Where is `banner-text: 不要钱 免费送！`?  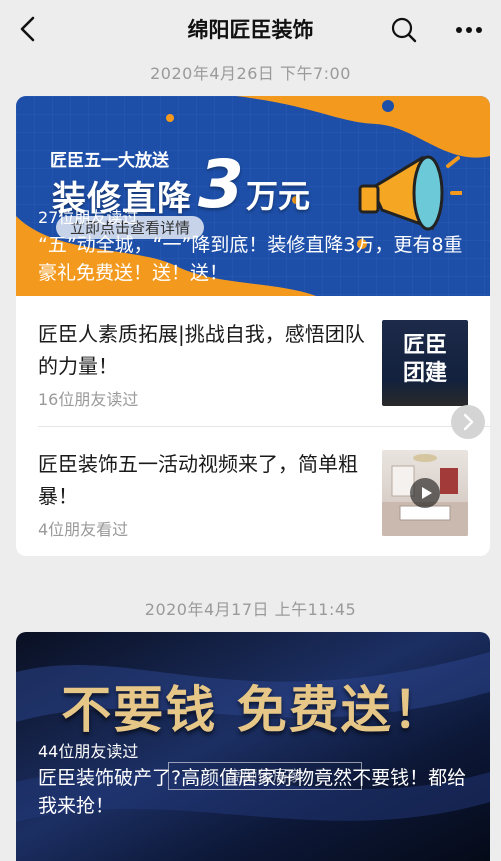 banner-text: 不要钱 免费送！ is located at coordinates (253, 709).